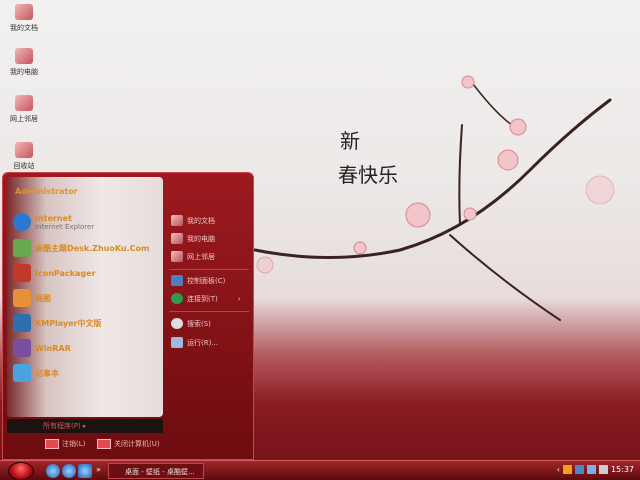 The height and width of the screenshot is (480, 640). What do you see at coordinates (193, 238) in the screenshot?
I see `right-my-computer: 我的电脑` at bounding box center [193, 238].